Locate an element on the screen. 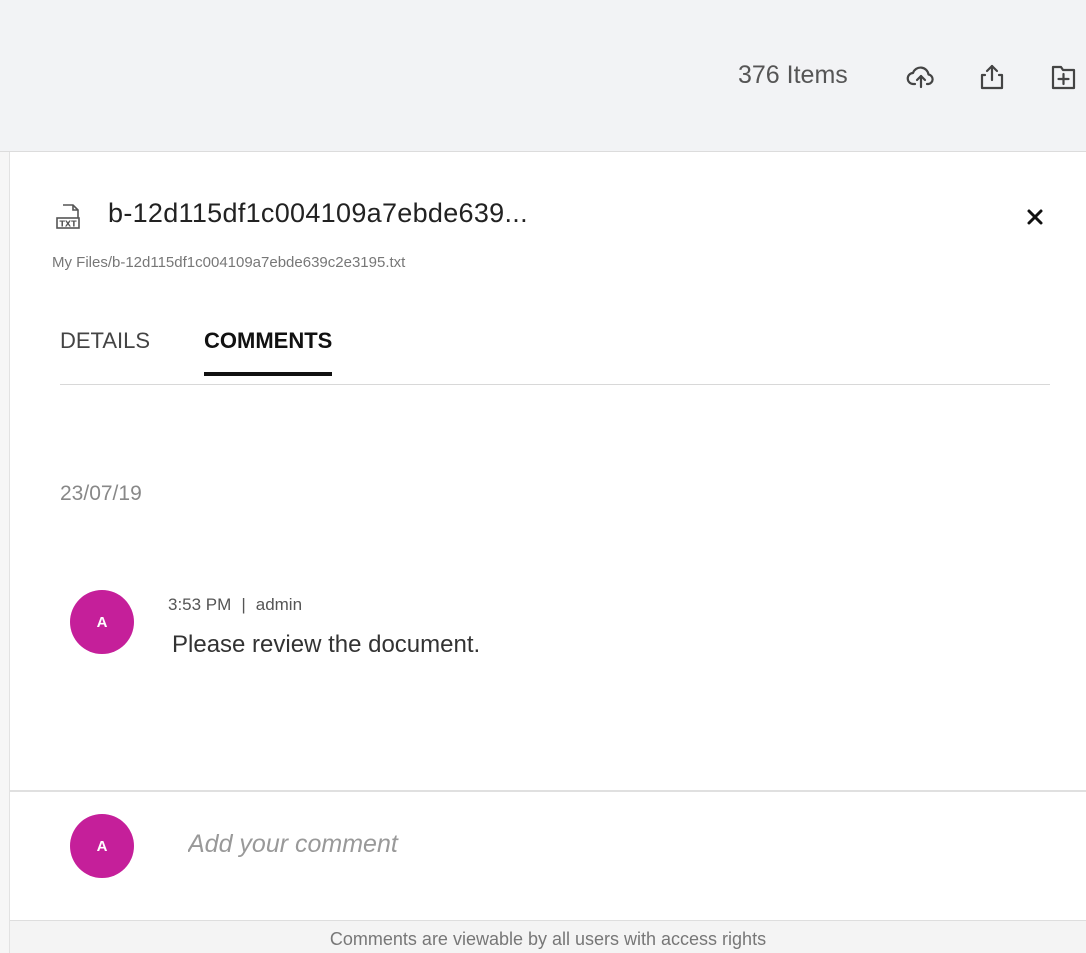  comment-composer: A is located at coordinates (548, 855).